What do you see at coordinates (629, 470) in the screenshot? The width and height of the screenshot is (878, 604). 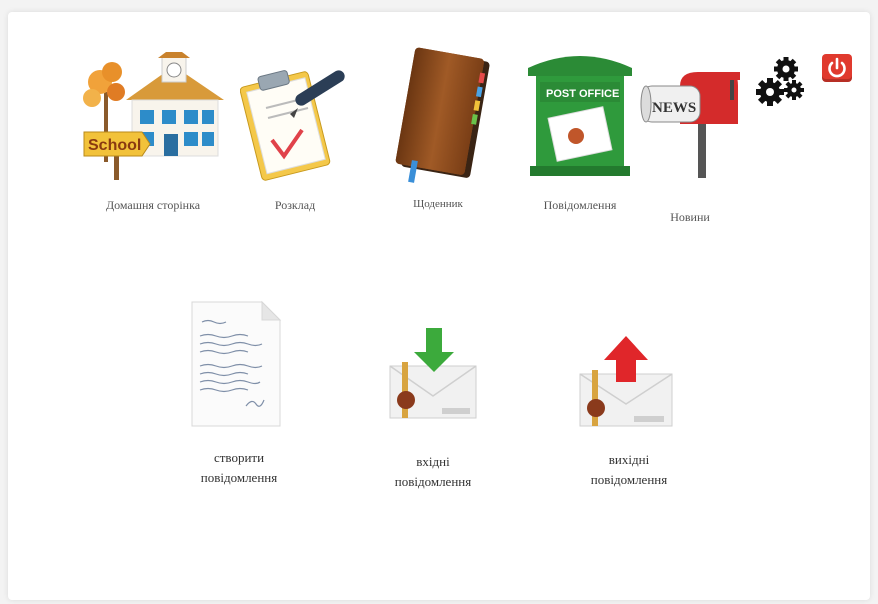 I see `outbox-label: вихідні повідомлення` at bounding box center [629, 470].